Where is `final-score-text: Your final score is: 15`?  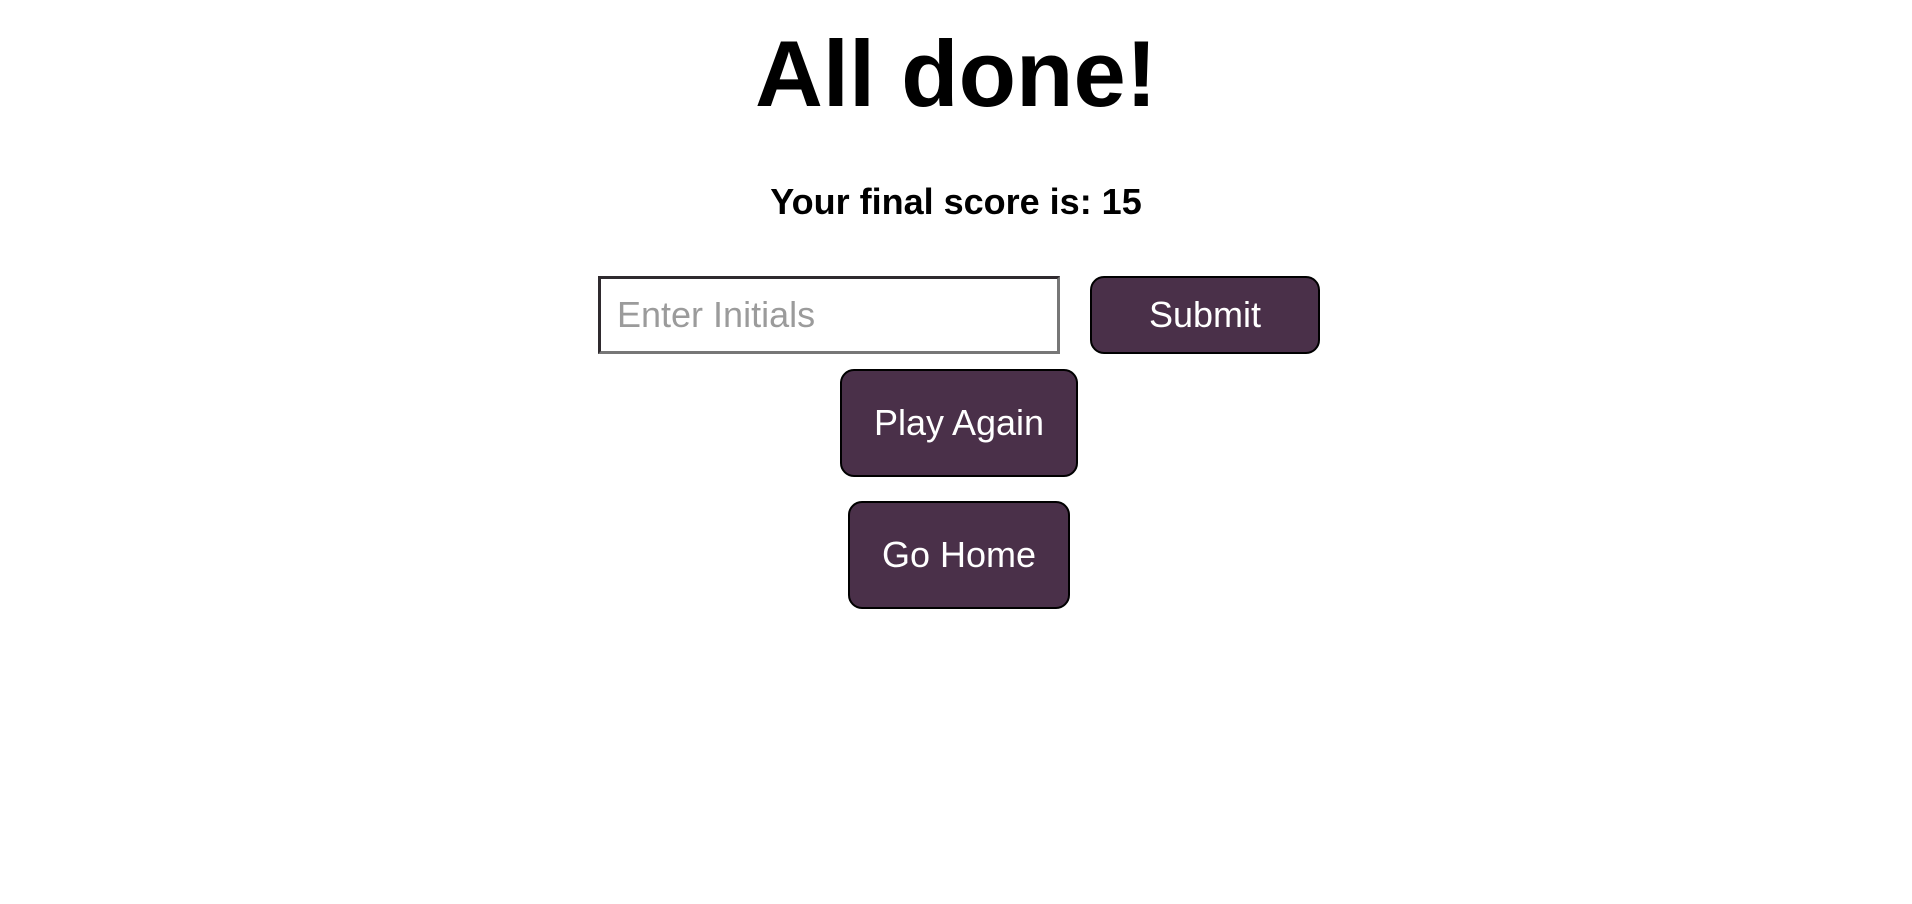
final-score-text: Your final score is: 15 is located at coordinates (956, 201).